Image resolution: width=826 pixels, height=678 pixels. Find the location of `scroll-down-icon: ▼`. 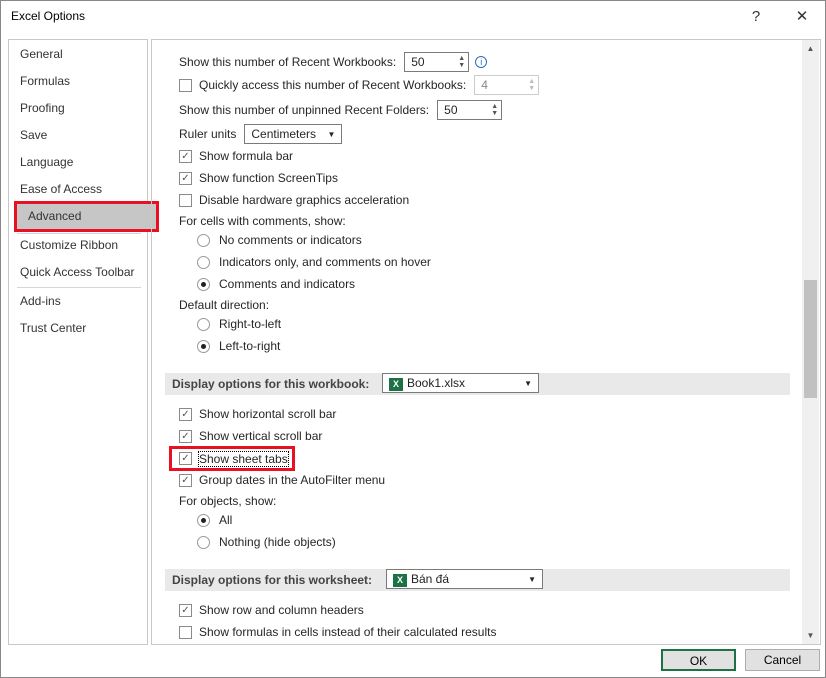

scroll-down-icon: ▼ is located at coordinates (810, 635).